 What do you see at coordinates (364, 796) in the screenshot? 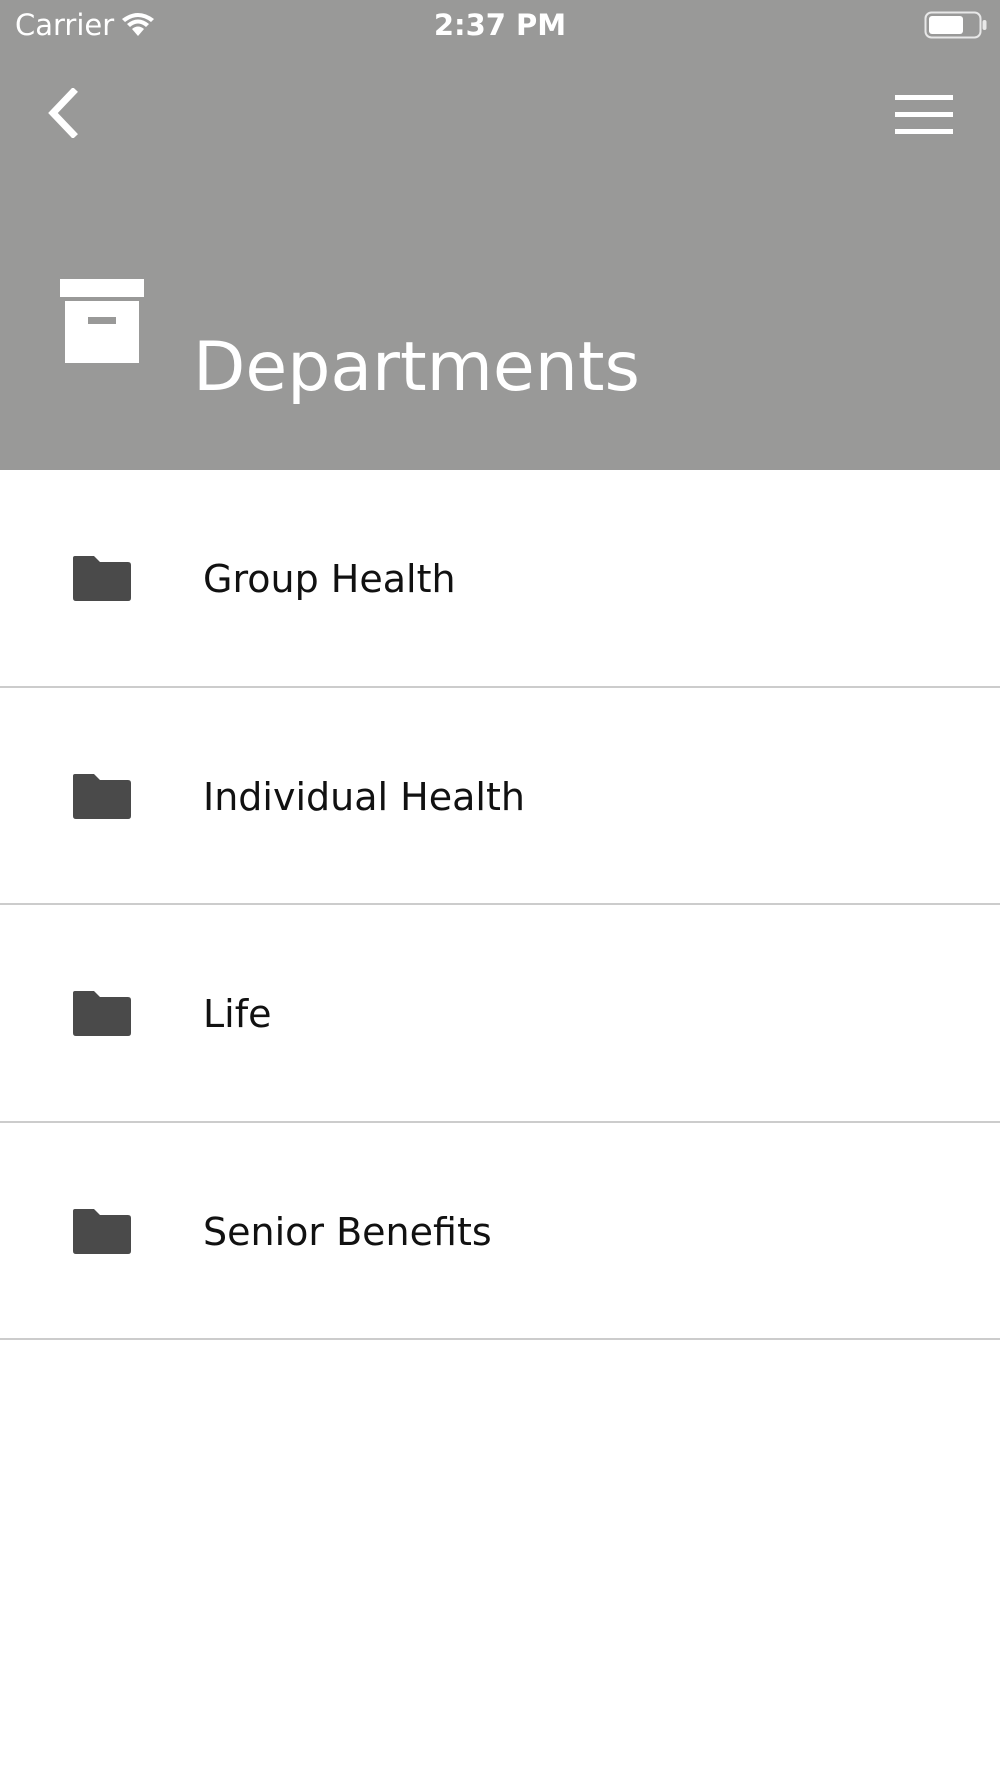
I see `list-item-label: Individual Health` at bounding box center [364, 796].